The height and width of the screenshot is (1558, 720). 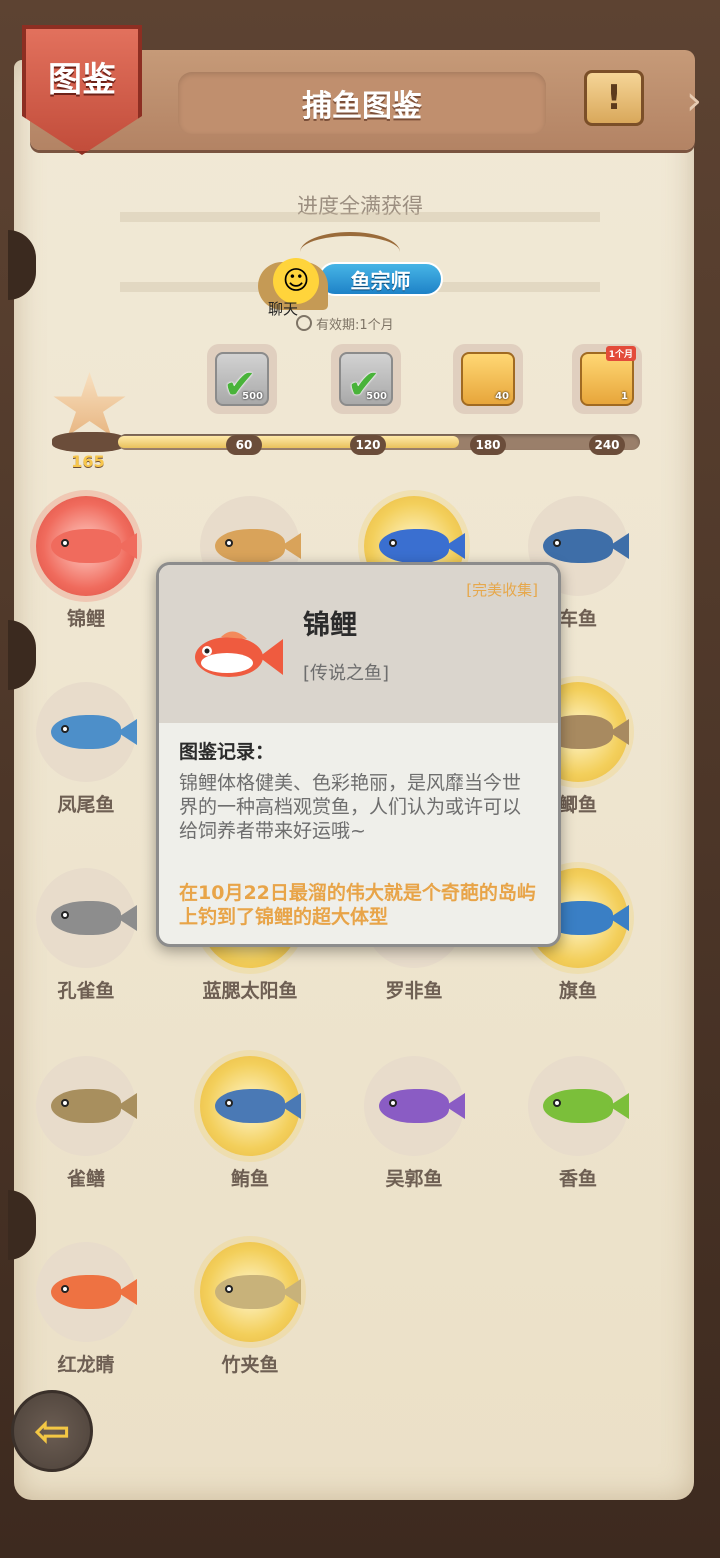 I want to click on fish-name-label: 罗非鱼, so click(x=414, y=991).